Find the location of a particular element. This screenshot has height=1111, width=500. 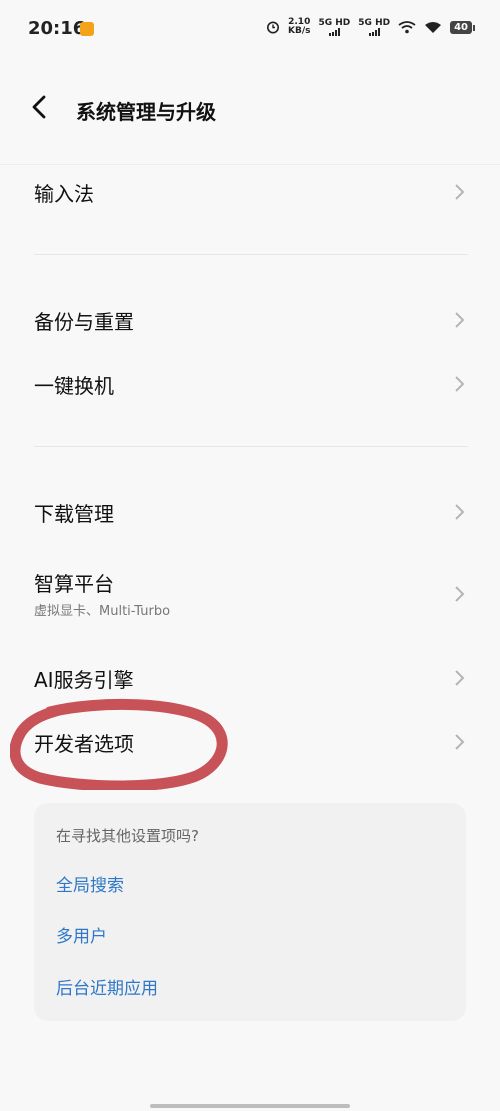

sim2-label: 5G HD is located at coordinates (374, 22).